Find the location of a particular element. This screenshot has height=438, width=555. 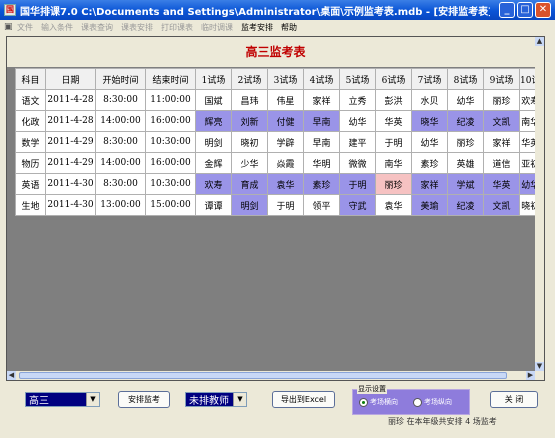

menu-help: 帮助 is located at coordinates (289, 27).